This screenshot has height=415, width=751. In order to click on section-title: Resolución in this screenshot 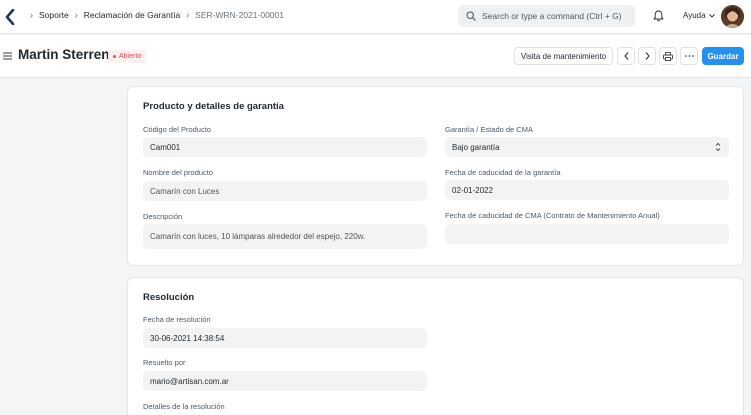, I will do `click(169, 297)`.